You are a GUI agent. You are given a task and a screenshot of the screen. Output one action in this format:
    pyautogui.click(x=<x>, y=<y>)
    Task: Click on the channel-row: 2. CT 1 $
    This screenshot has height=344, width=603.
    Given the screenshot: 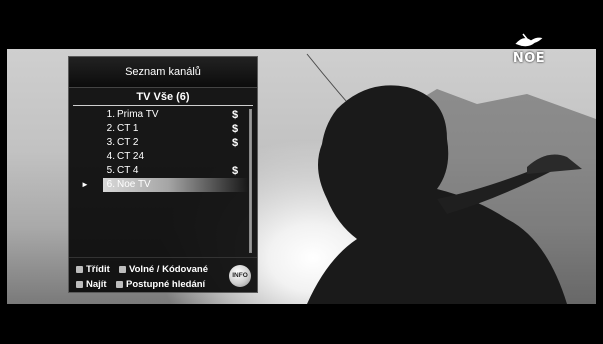 What is the action you would take?
    pyautogui.click(x=163, y=129)
    